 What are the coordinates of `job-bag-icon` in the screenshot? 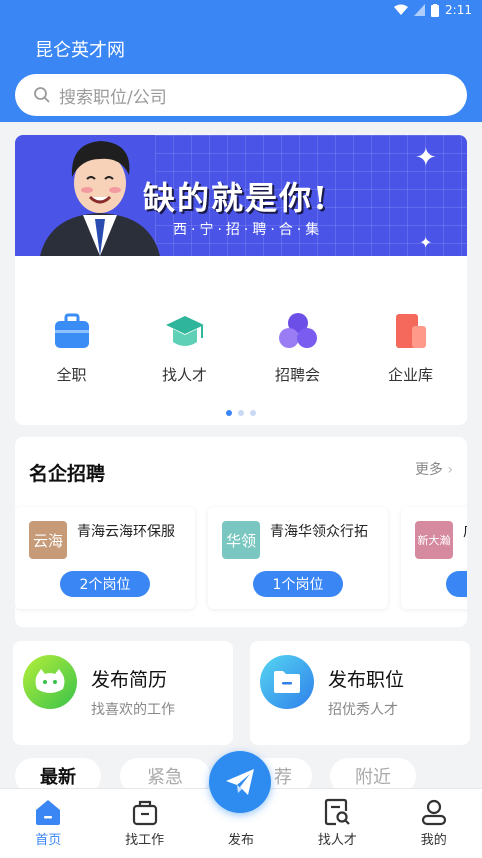 It's located at (144, 813).